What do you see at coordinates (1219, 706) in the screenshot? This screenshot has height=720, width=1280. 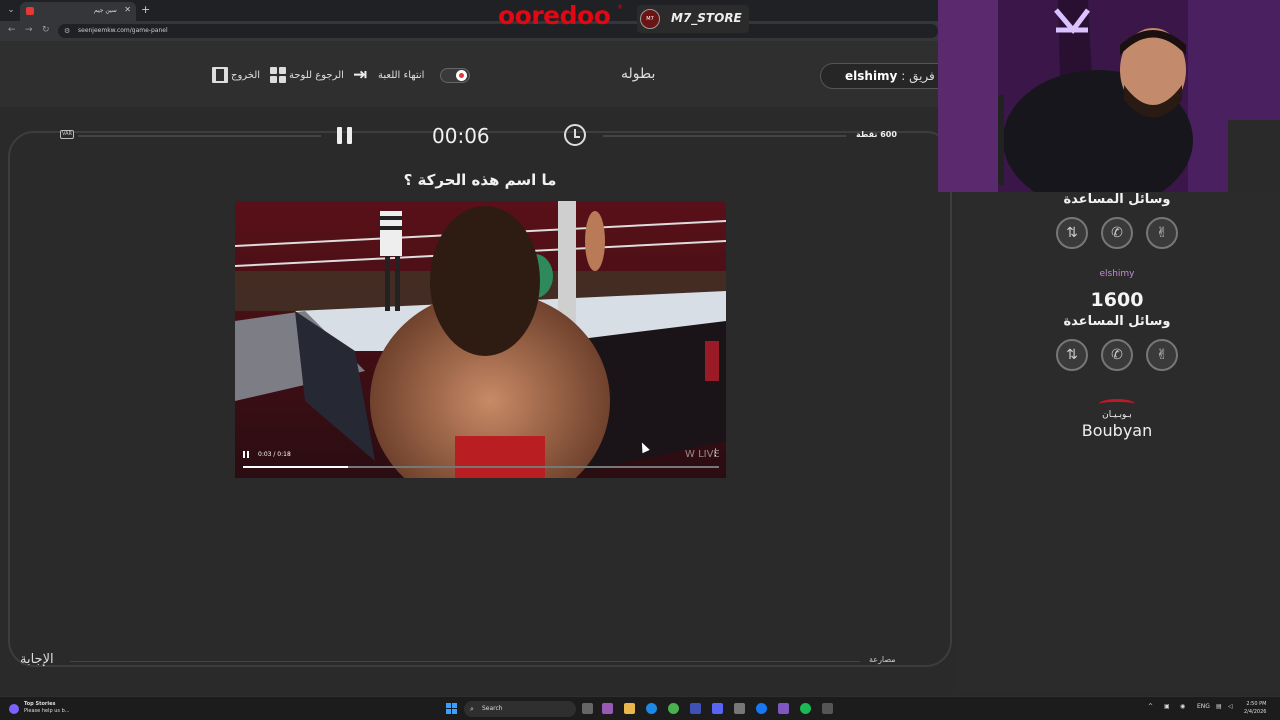 I see `network-icon: ▤` at bounding box center [1219, 706].